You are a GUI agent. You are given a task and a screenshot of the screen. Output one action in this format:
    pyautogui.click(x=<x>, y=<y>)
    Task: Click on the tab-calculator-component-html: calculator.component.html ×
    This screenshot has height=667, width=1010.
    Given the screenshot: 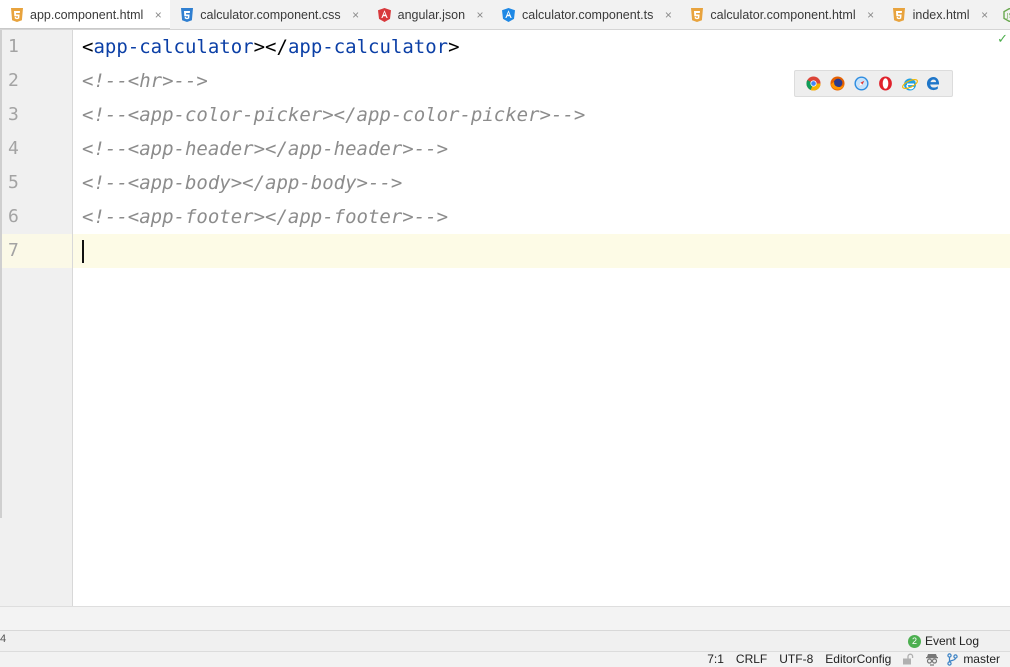 What is the action you would take?
    pyautogui.click(x=781, y=14)
    